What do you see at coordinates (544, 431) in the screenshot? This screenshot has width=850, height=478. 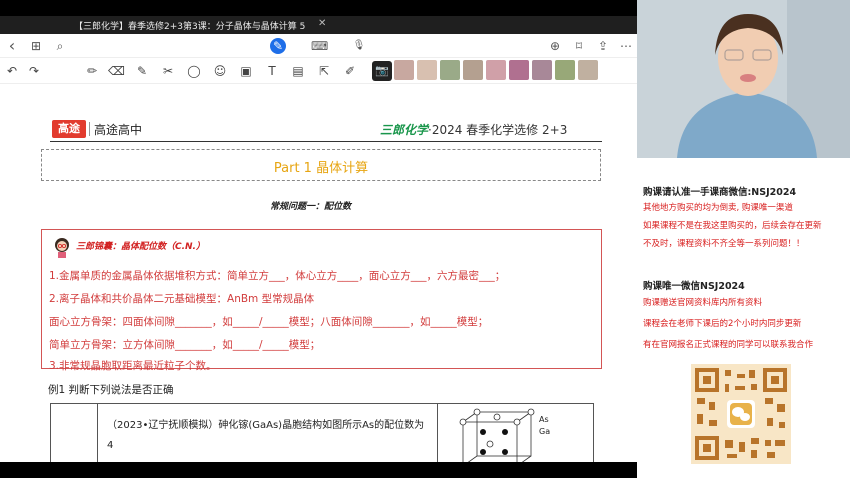 I see `legend-ga: Ga` at bounding box center [544, 431].